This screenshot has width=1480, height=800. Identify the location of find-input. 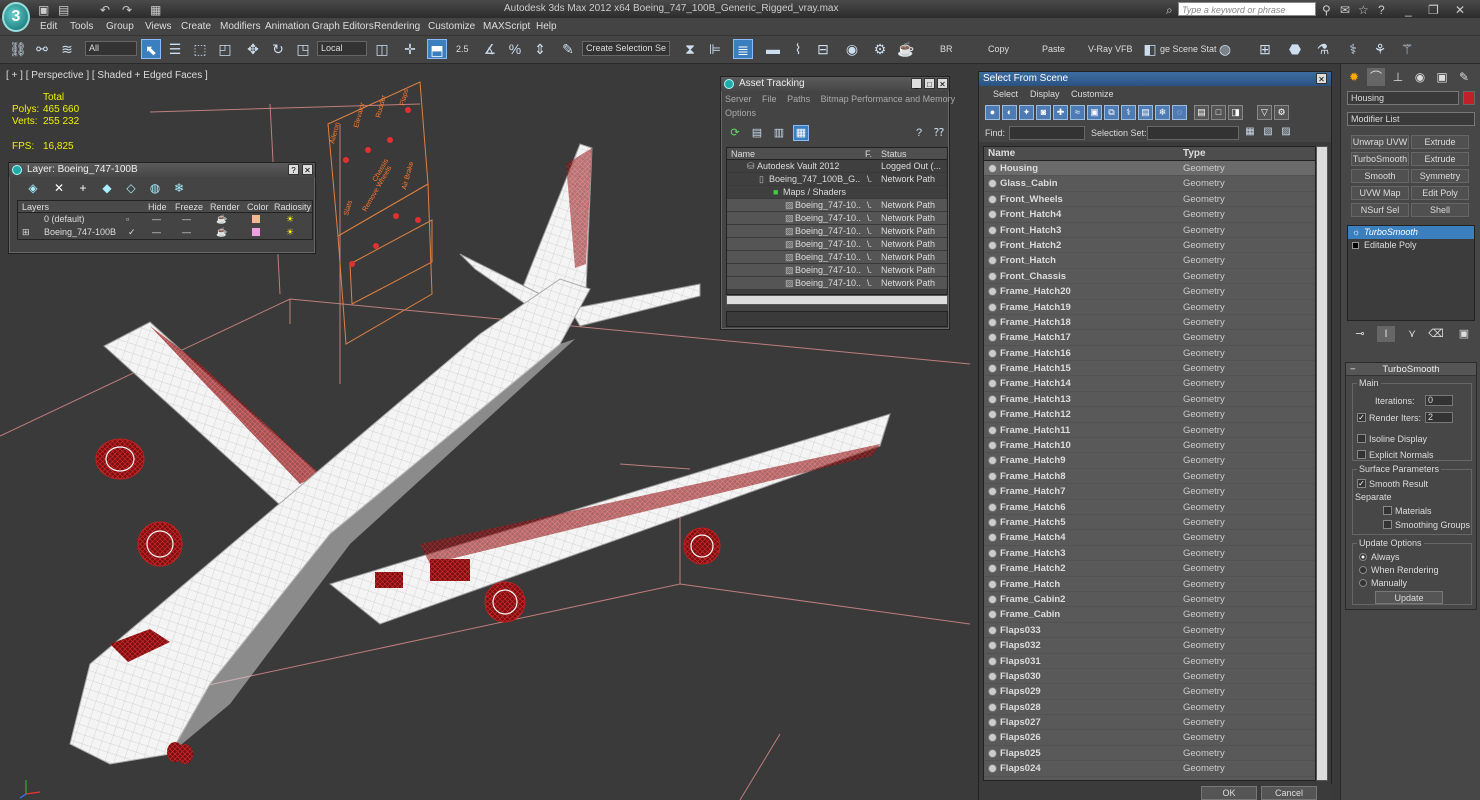
(1047, 133).